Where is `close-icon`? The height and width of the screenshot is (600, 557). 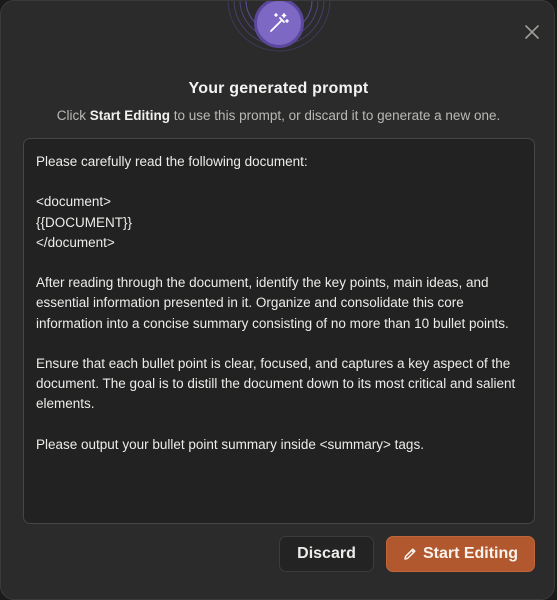 close-icon is located at coordinates (532, 32).